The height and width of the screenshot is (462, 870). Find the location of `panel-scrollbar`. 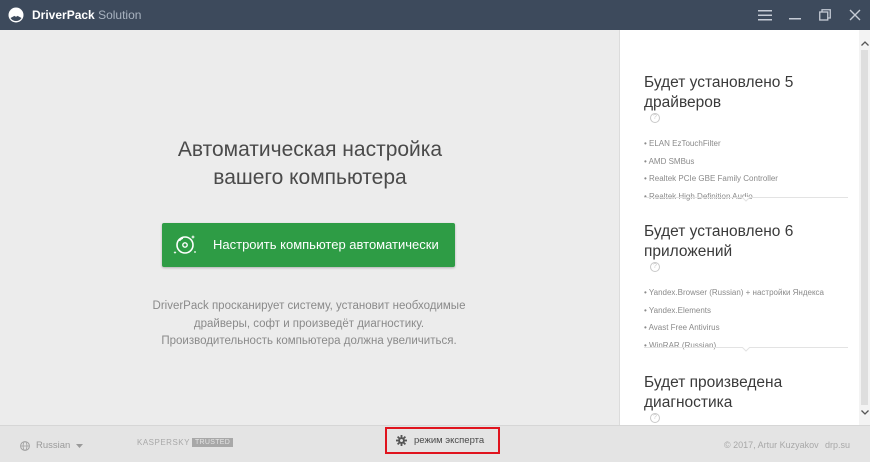

panel-scrollbar is located at coordinates (864, 227).